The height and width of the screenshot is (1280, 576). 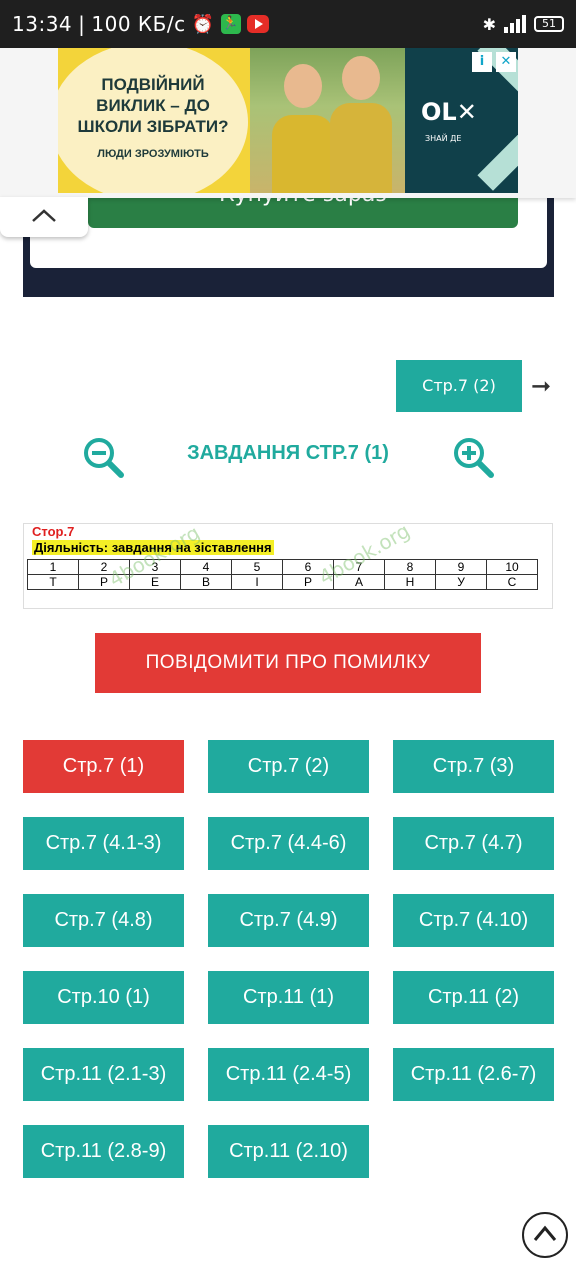 I want to click on ad-photo-children, so click(x=327, y=120).